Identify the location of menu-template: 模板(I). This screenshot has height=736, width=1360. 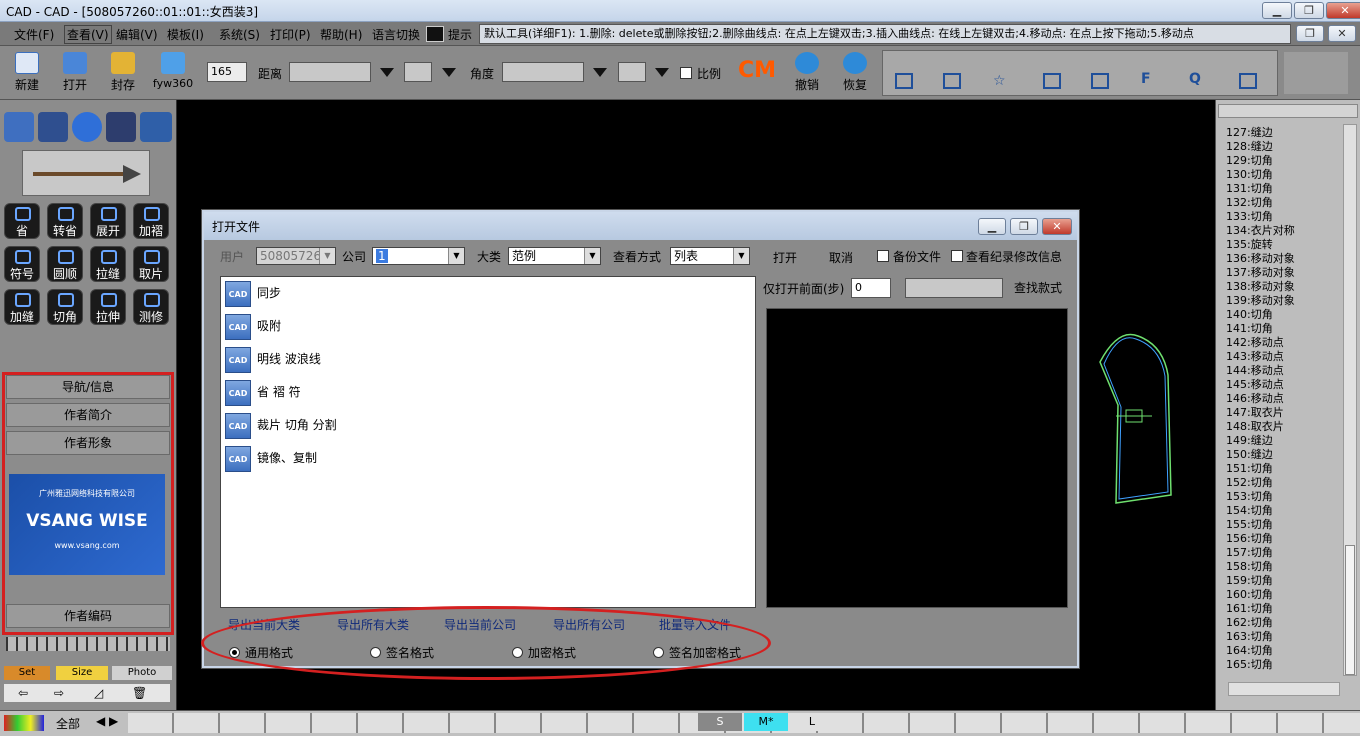
(185, 34).